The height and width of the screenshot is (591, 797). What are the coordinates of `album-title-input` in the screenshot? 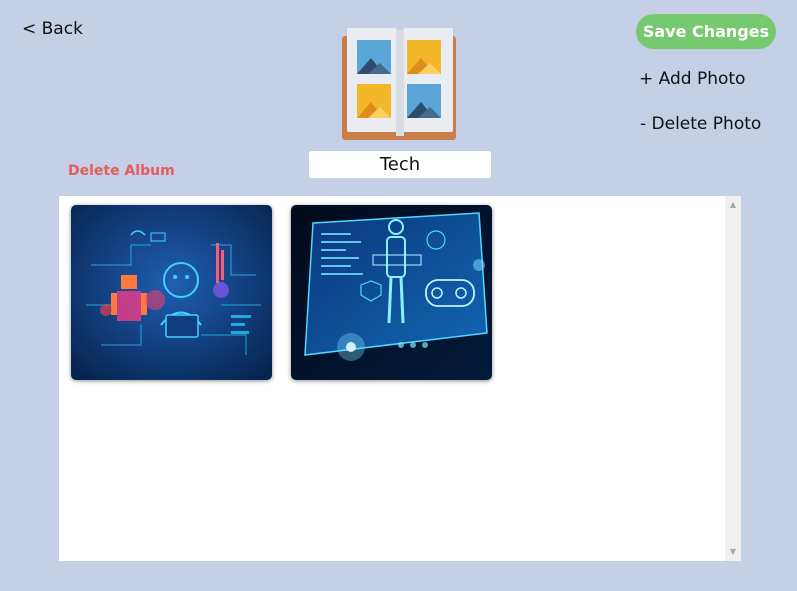 It's located at (400, 164).